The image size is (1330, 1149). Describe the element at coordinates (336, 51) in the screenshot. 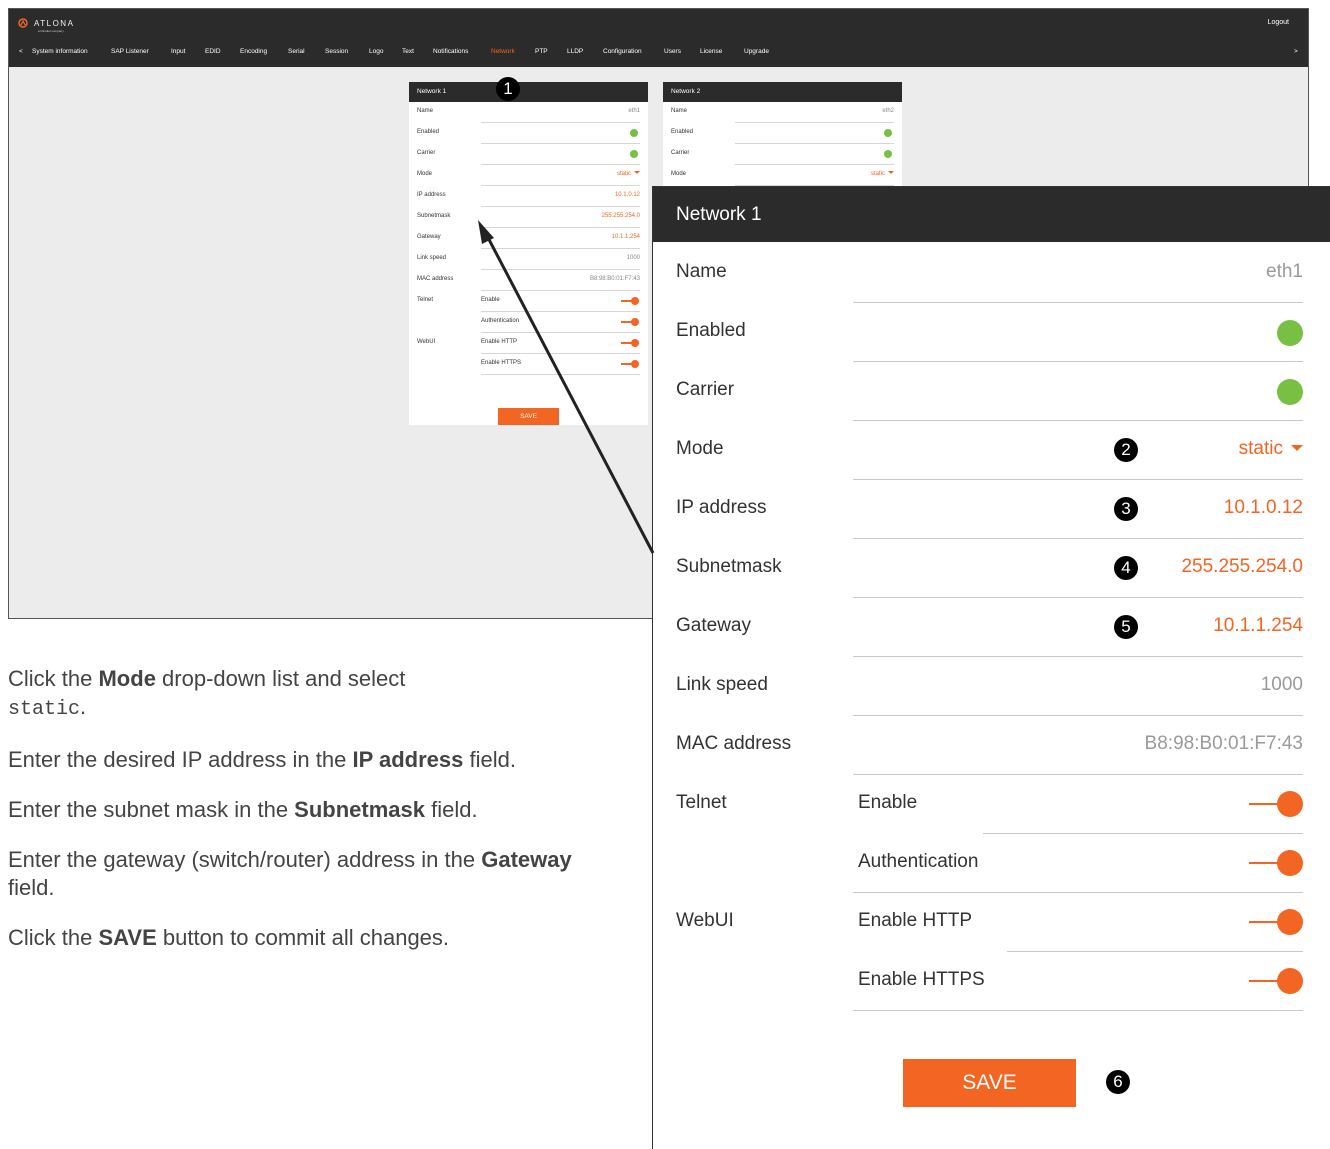

I see `nav-item-session: Session` at that location.